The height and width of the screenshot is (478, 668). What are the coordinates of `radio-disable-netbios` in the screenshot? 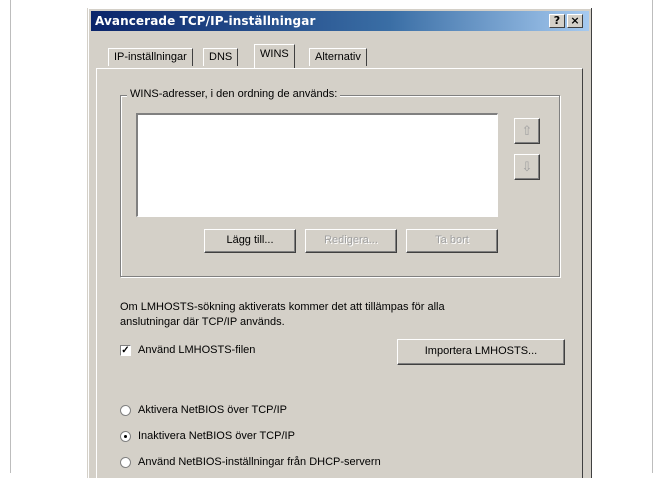 It's located at (125, 436).